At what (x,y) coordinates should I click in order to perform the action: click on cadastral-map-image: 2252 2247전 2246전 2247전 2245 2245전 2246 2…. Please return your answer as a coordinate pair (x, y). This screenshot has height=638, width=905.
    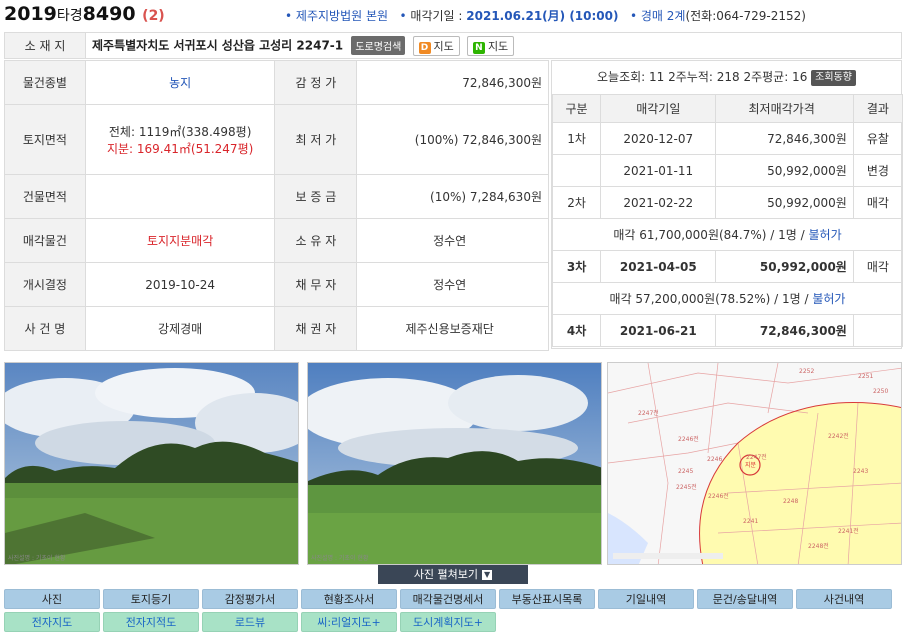
    Looking at the image, I should click on (754, 463).